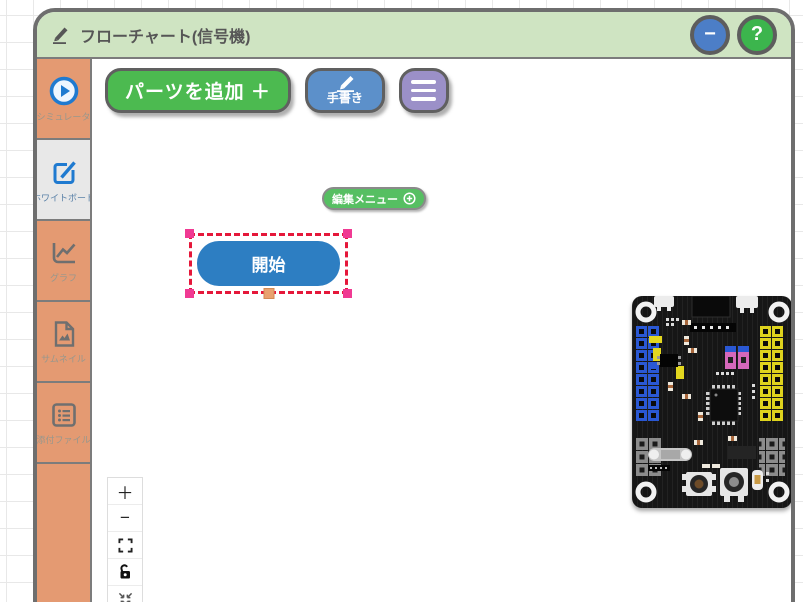  I want to click on handwriting-label: 手書き, so click(344, 98).